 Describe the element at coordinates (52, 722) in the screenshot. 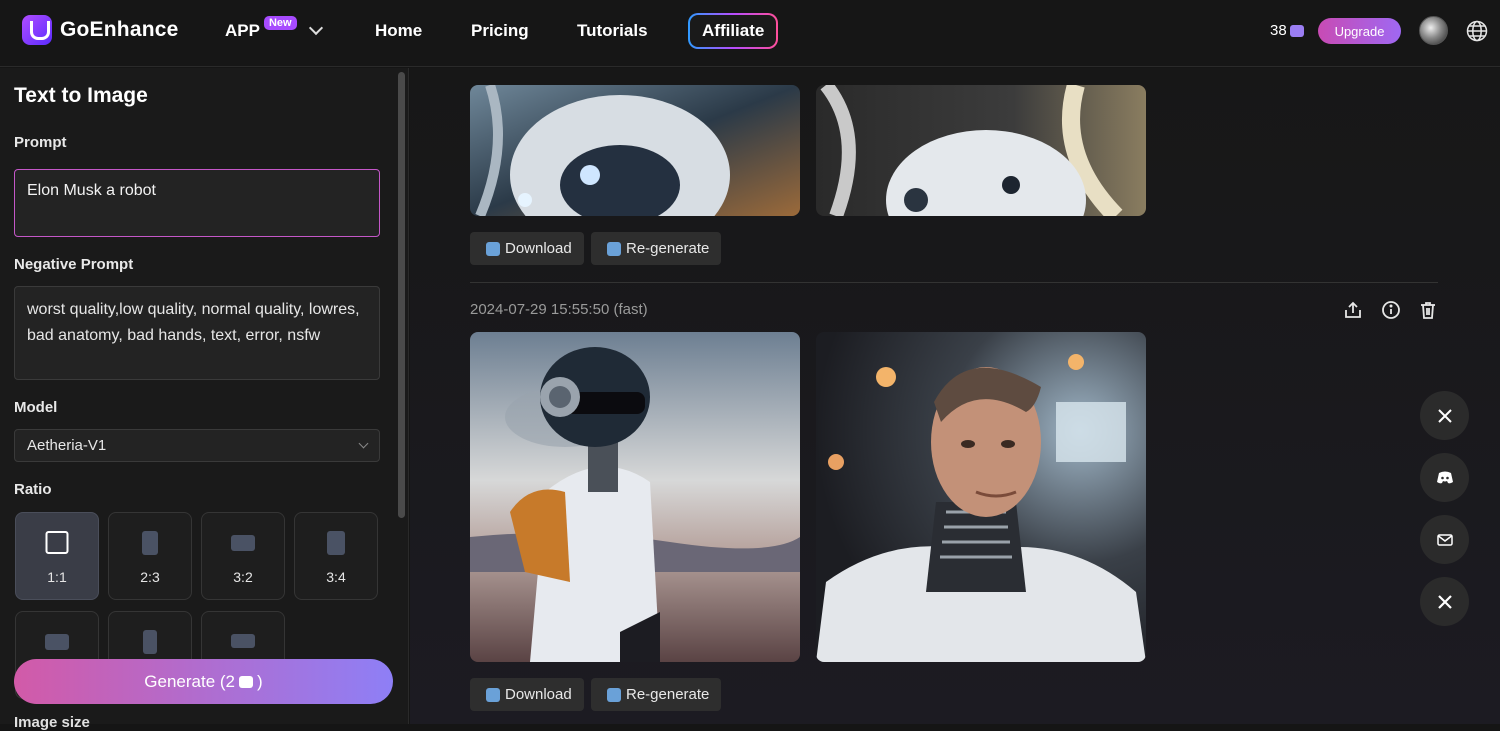

I see `image-size-label: Image size` at that location.